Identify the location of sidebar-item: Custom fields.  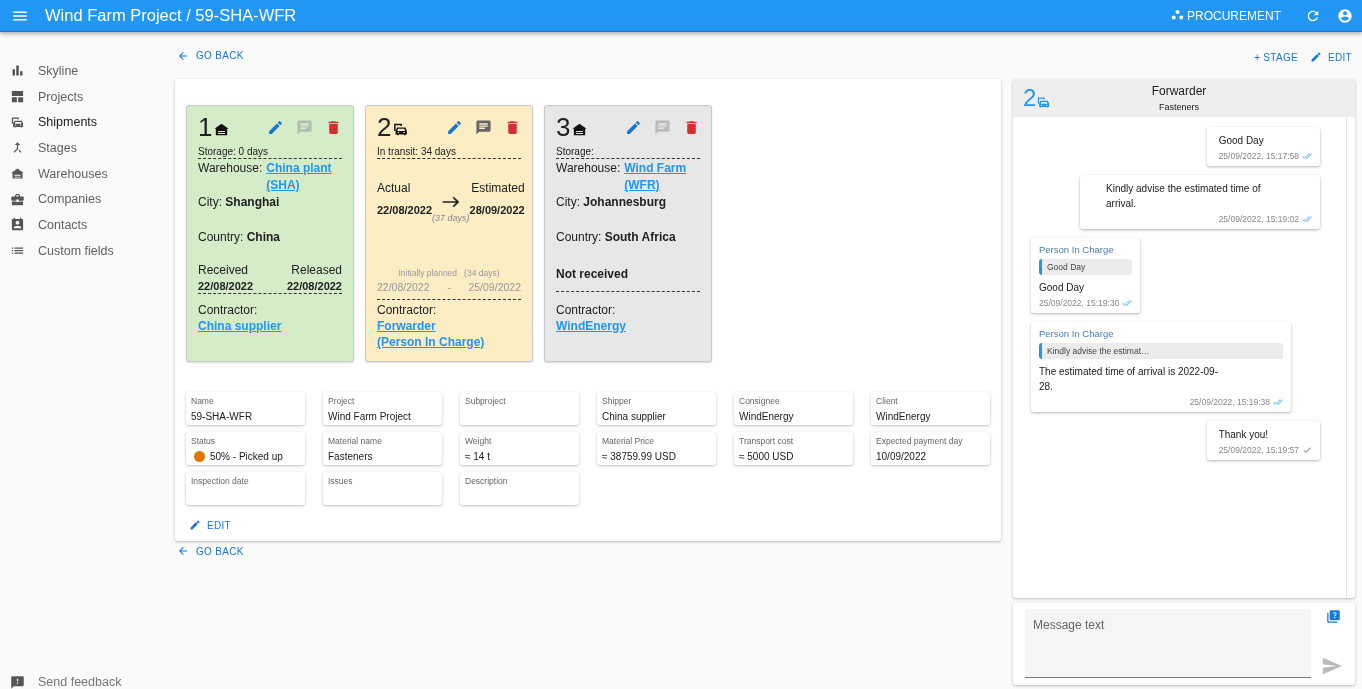
(87, 250).